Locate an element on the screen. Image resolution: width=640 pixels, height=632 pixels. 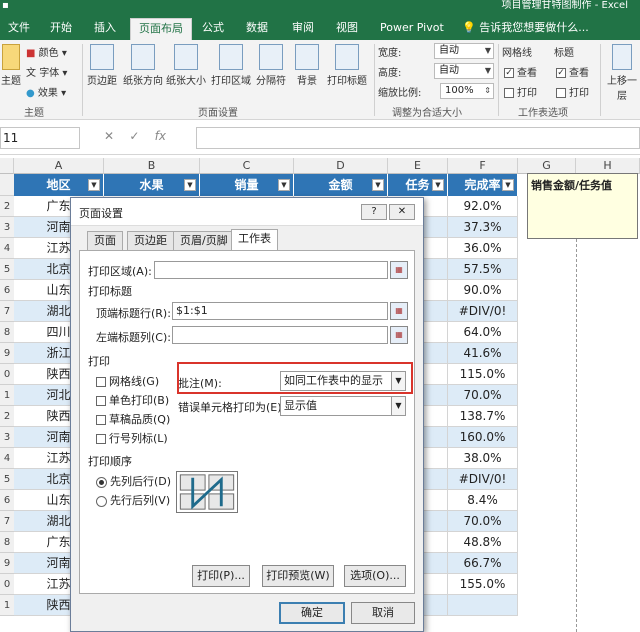
cell-comment: 销售金额/任务值 is located at coordinates (582, 206).